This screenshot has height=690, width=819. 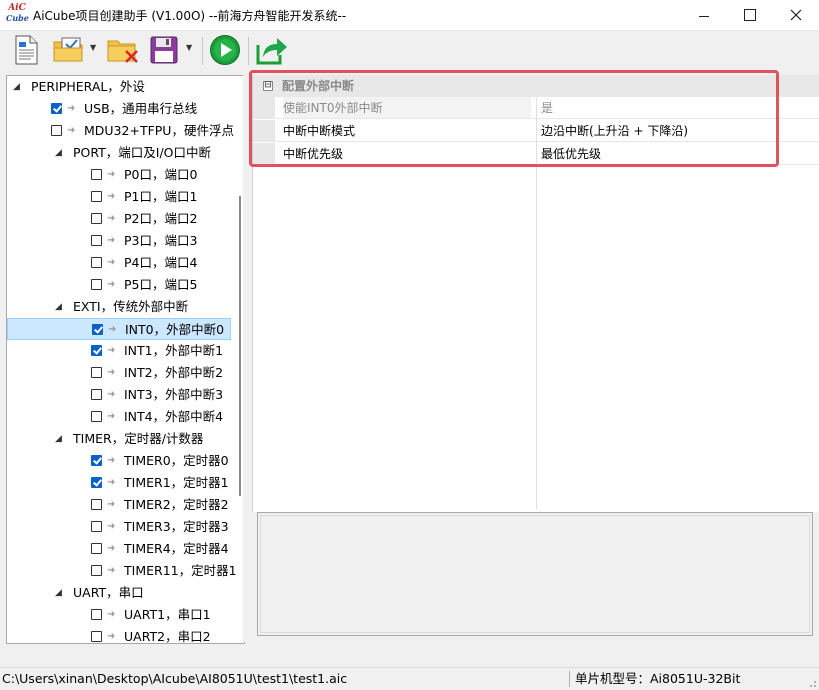 I want to click on app-logo: AiC Cube, so click(x=17, y=14).